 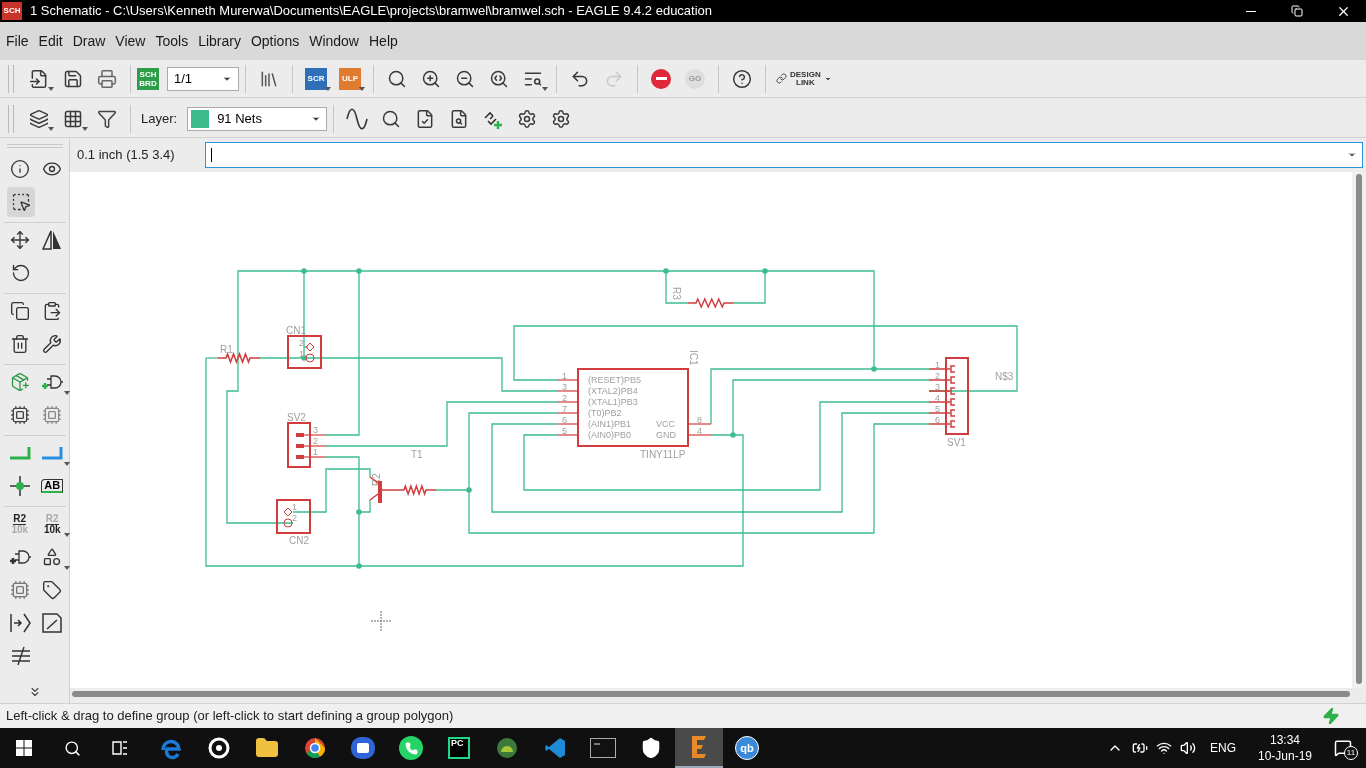 I want to click on pin-name: GND, so click(x=666, y=435).